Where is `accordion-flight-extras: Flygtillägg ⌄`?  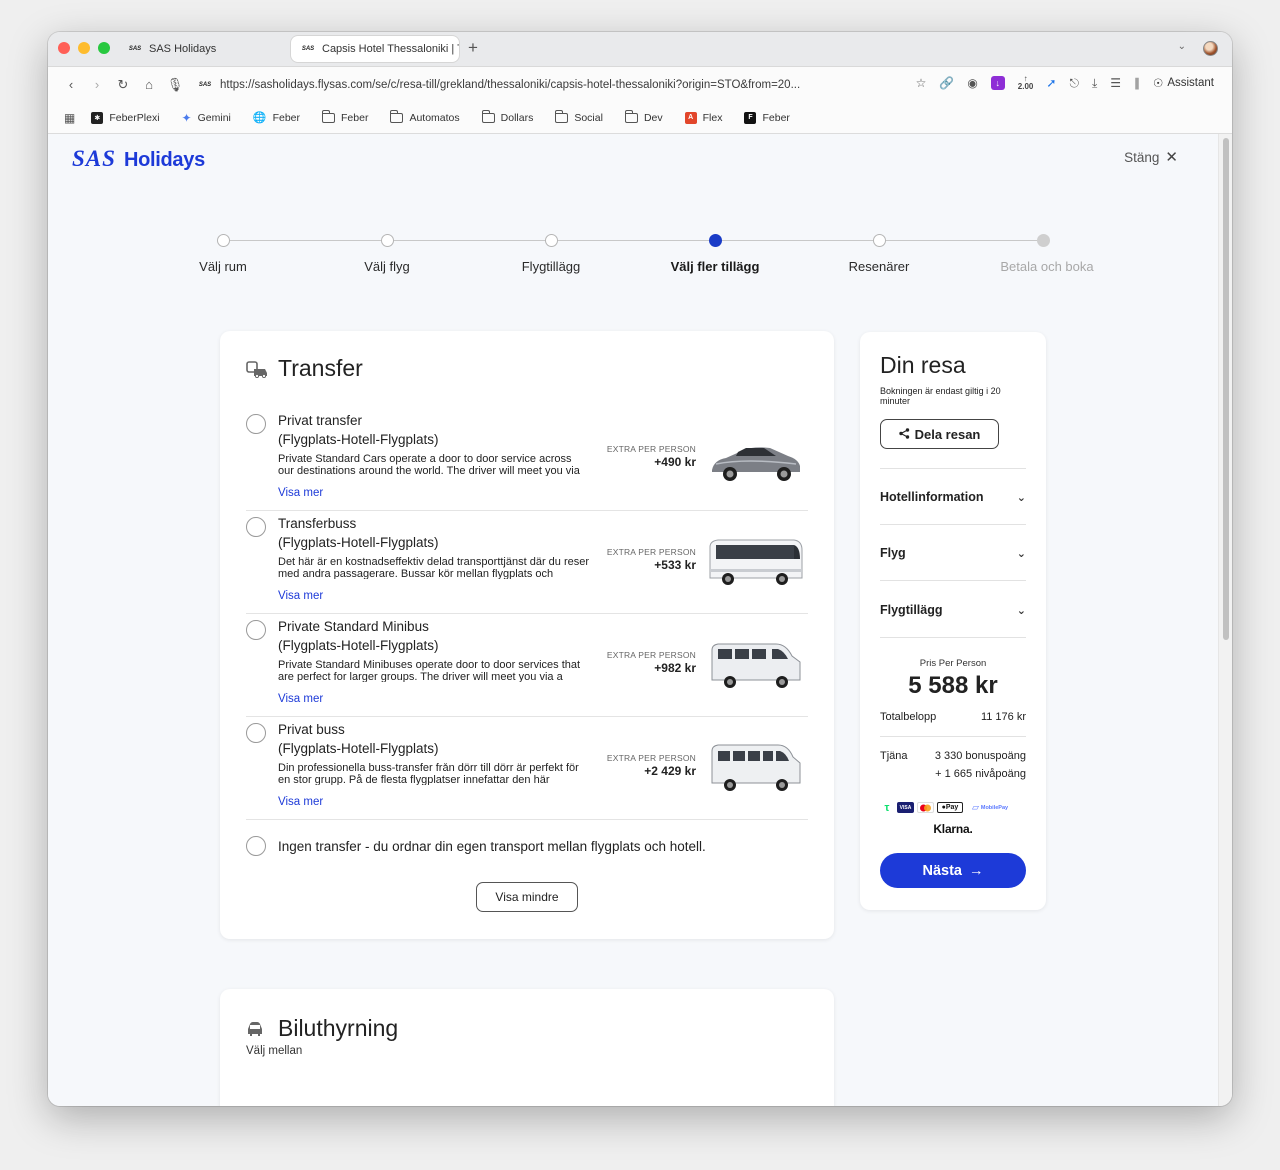
accordion-flight-extras: Flygtillägg ⌄ is located at coordinates (953, 610).